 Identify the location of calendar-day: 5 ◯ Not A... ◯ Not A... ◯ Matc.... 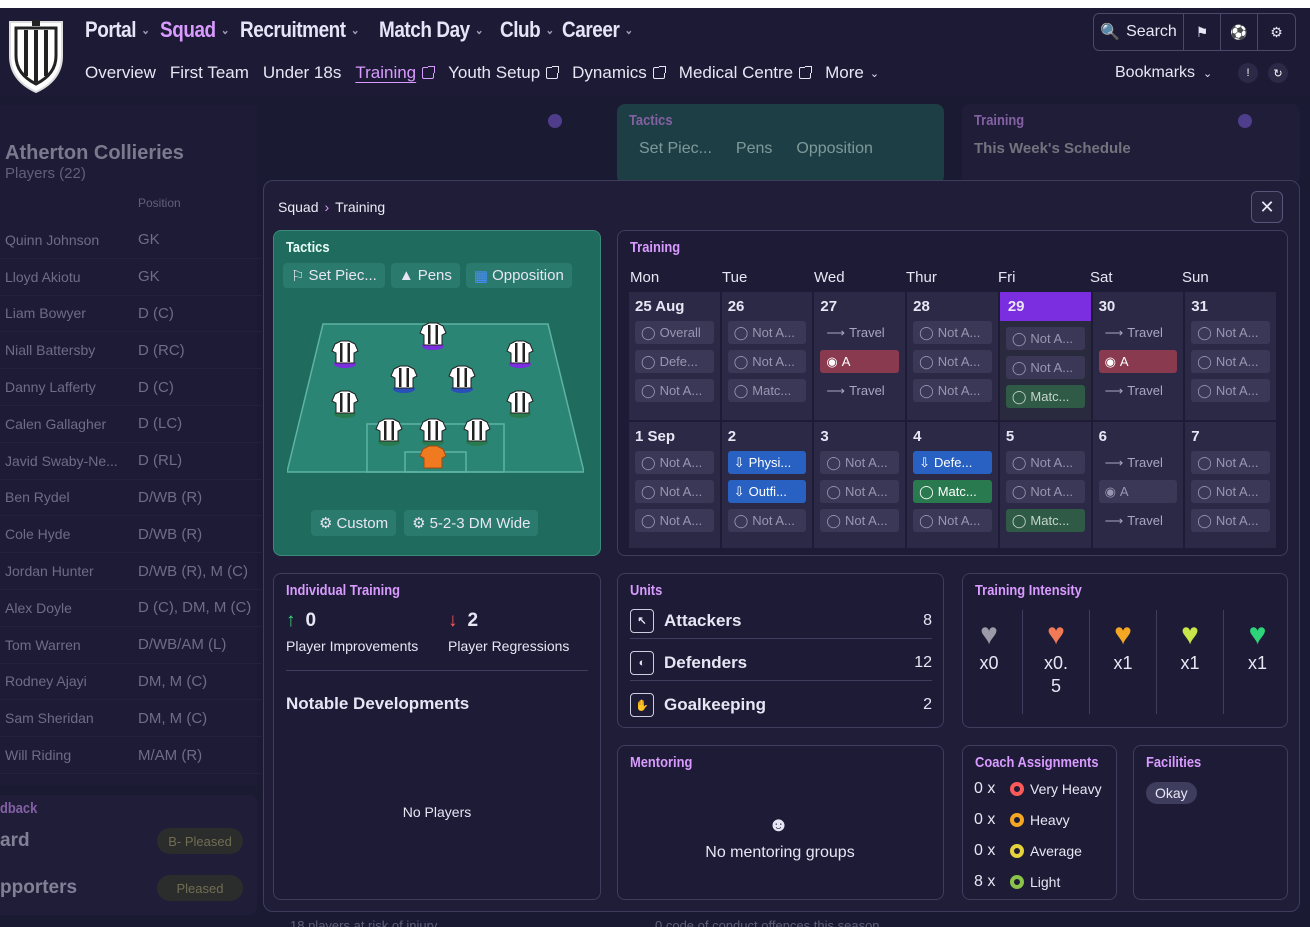
(1045, 485).